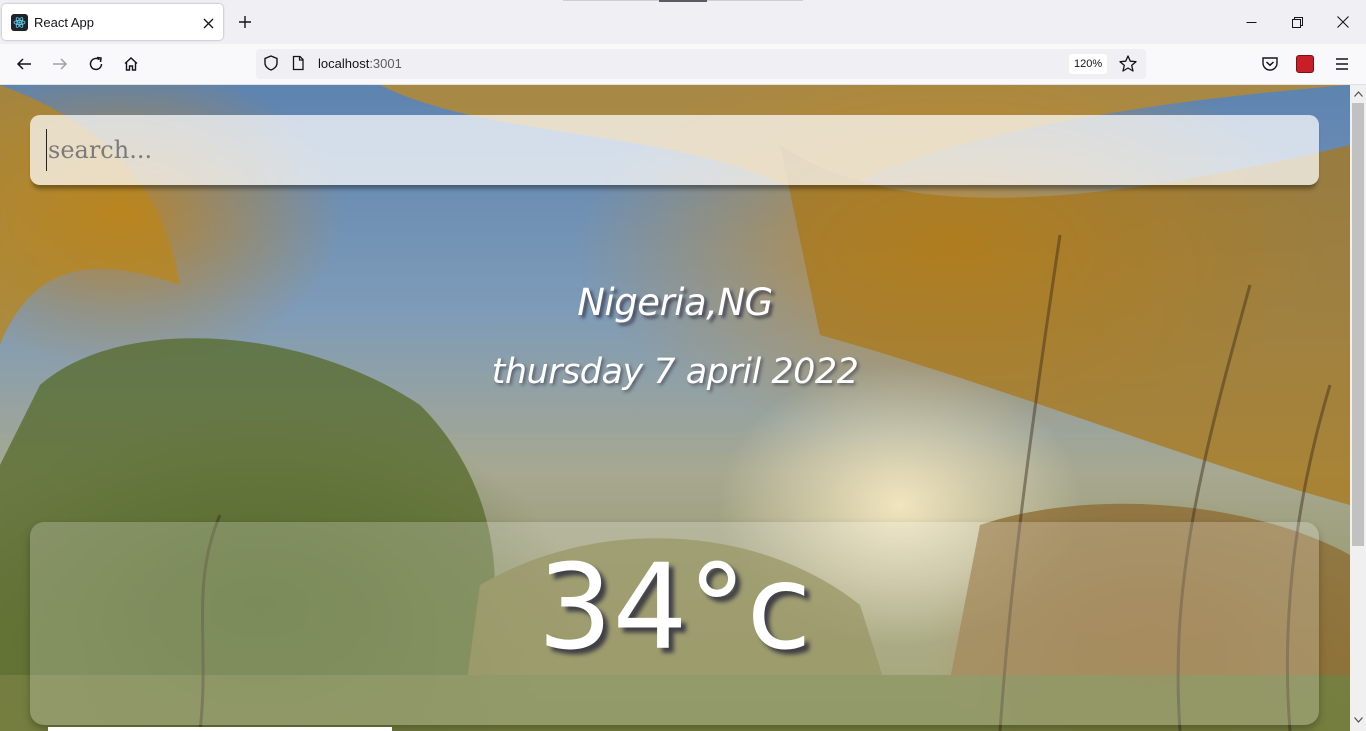 The width and height of the screenshot is (1366, 731). I want to click on forward-arrow-icon, so click(60, 64).